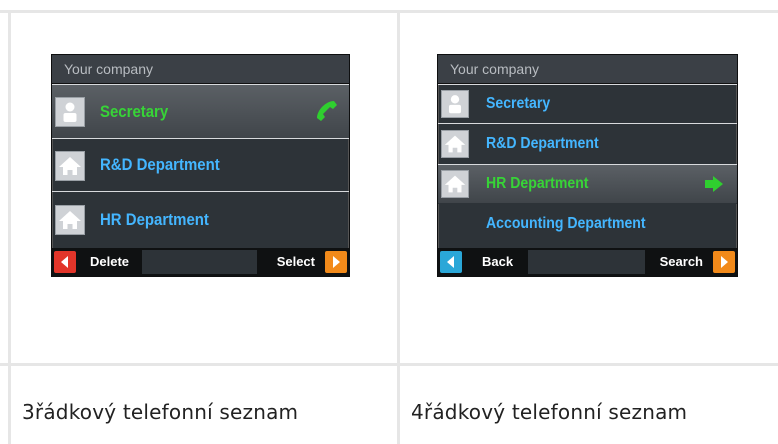 This screenshot has height=444, width=778. I want to click on table-row-divider, so click(389, 364).